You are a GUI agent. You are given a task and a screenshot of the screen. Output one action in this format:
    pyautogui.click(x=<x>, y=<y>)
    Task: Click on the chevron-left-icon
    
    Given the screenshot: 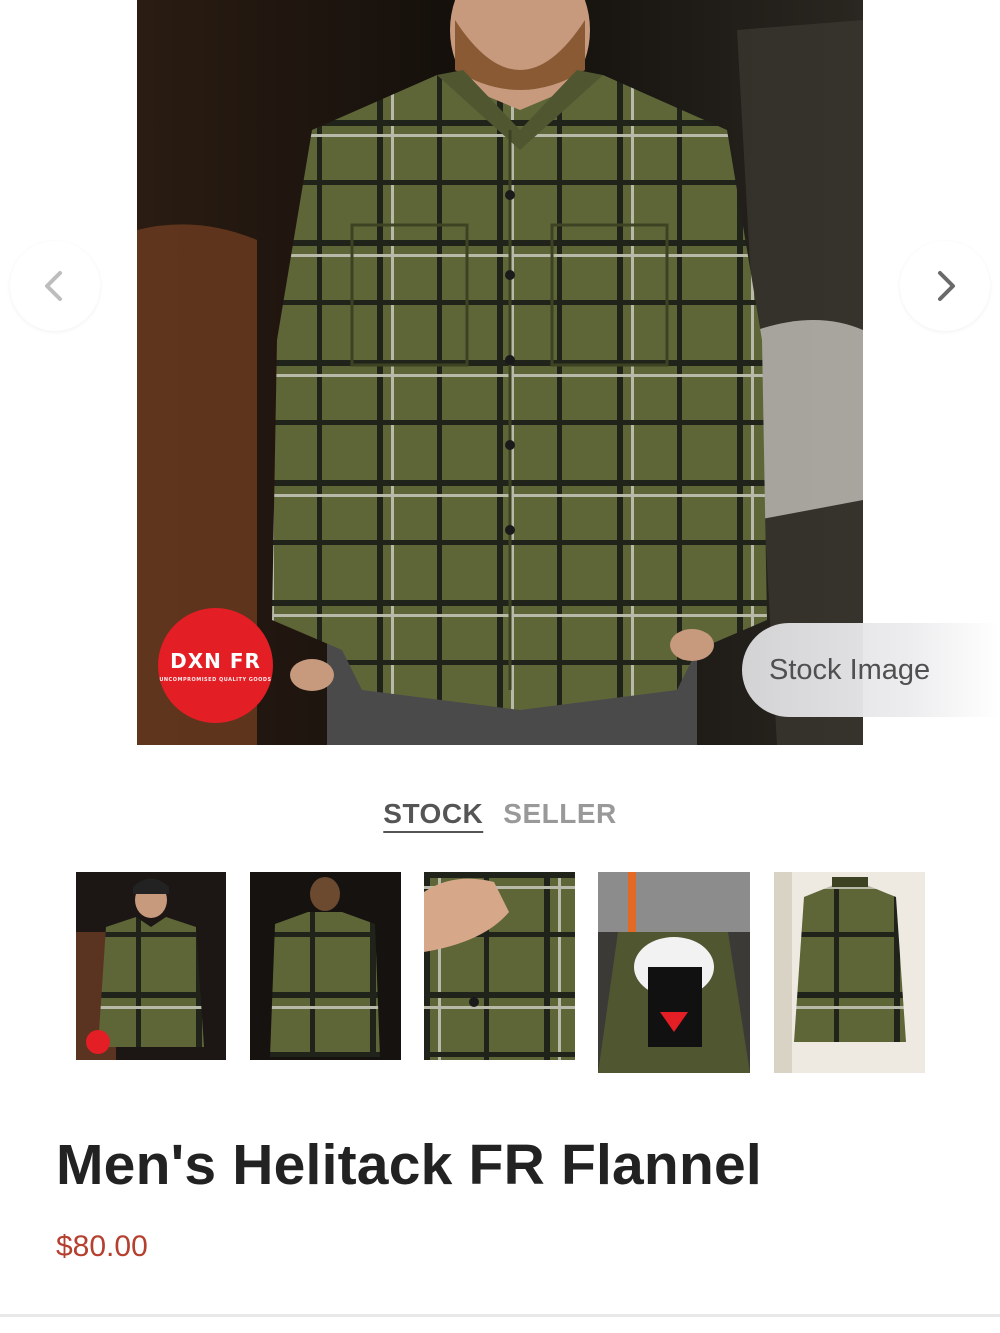 What is the action you would take?
    pyautogui.click(x=53, y=286)
    